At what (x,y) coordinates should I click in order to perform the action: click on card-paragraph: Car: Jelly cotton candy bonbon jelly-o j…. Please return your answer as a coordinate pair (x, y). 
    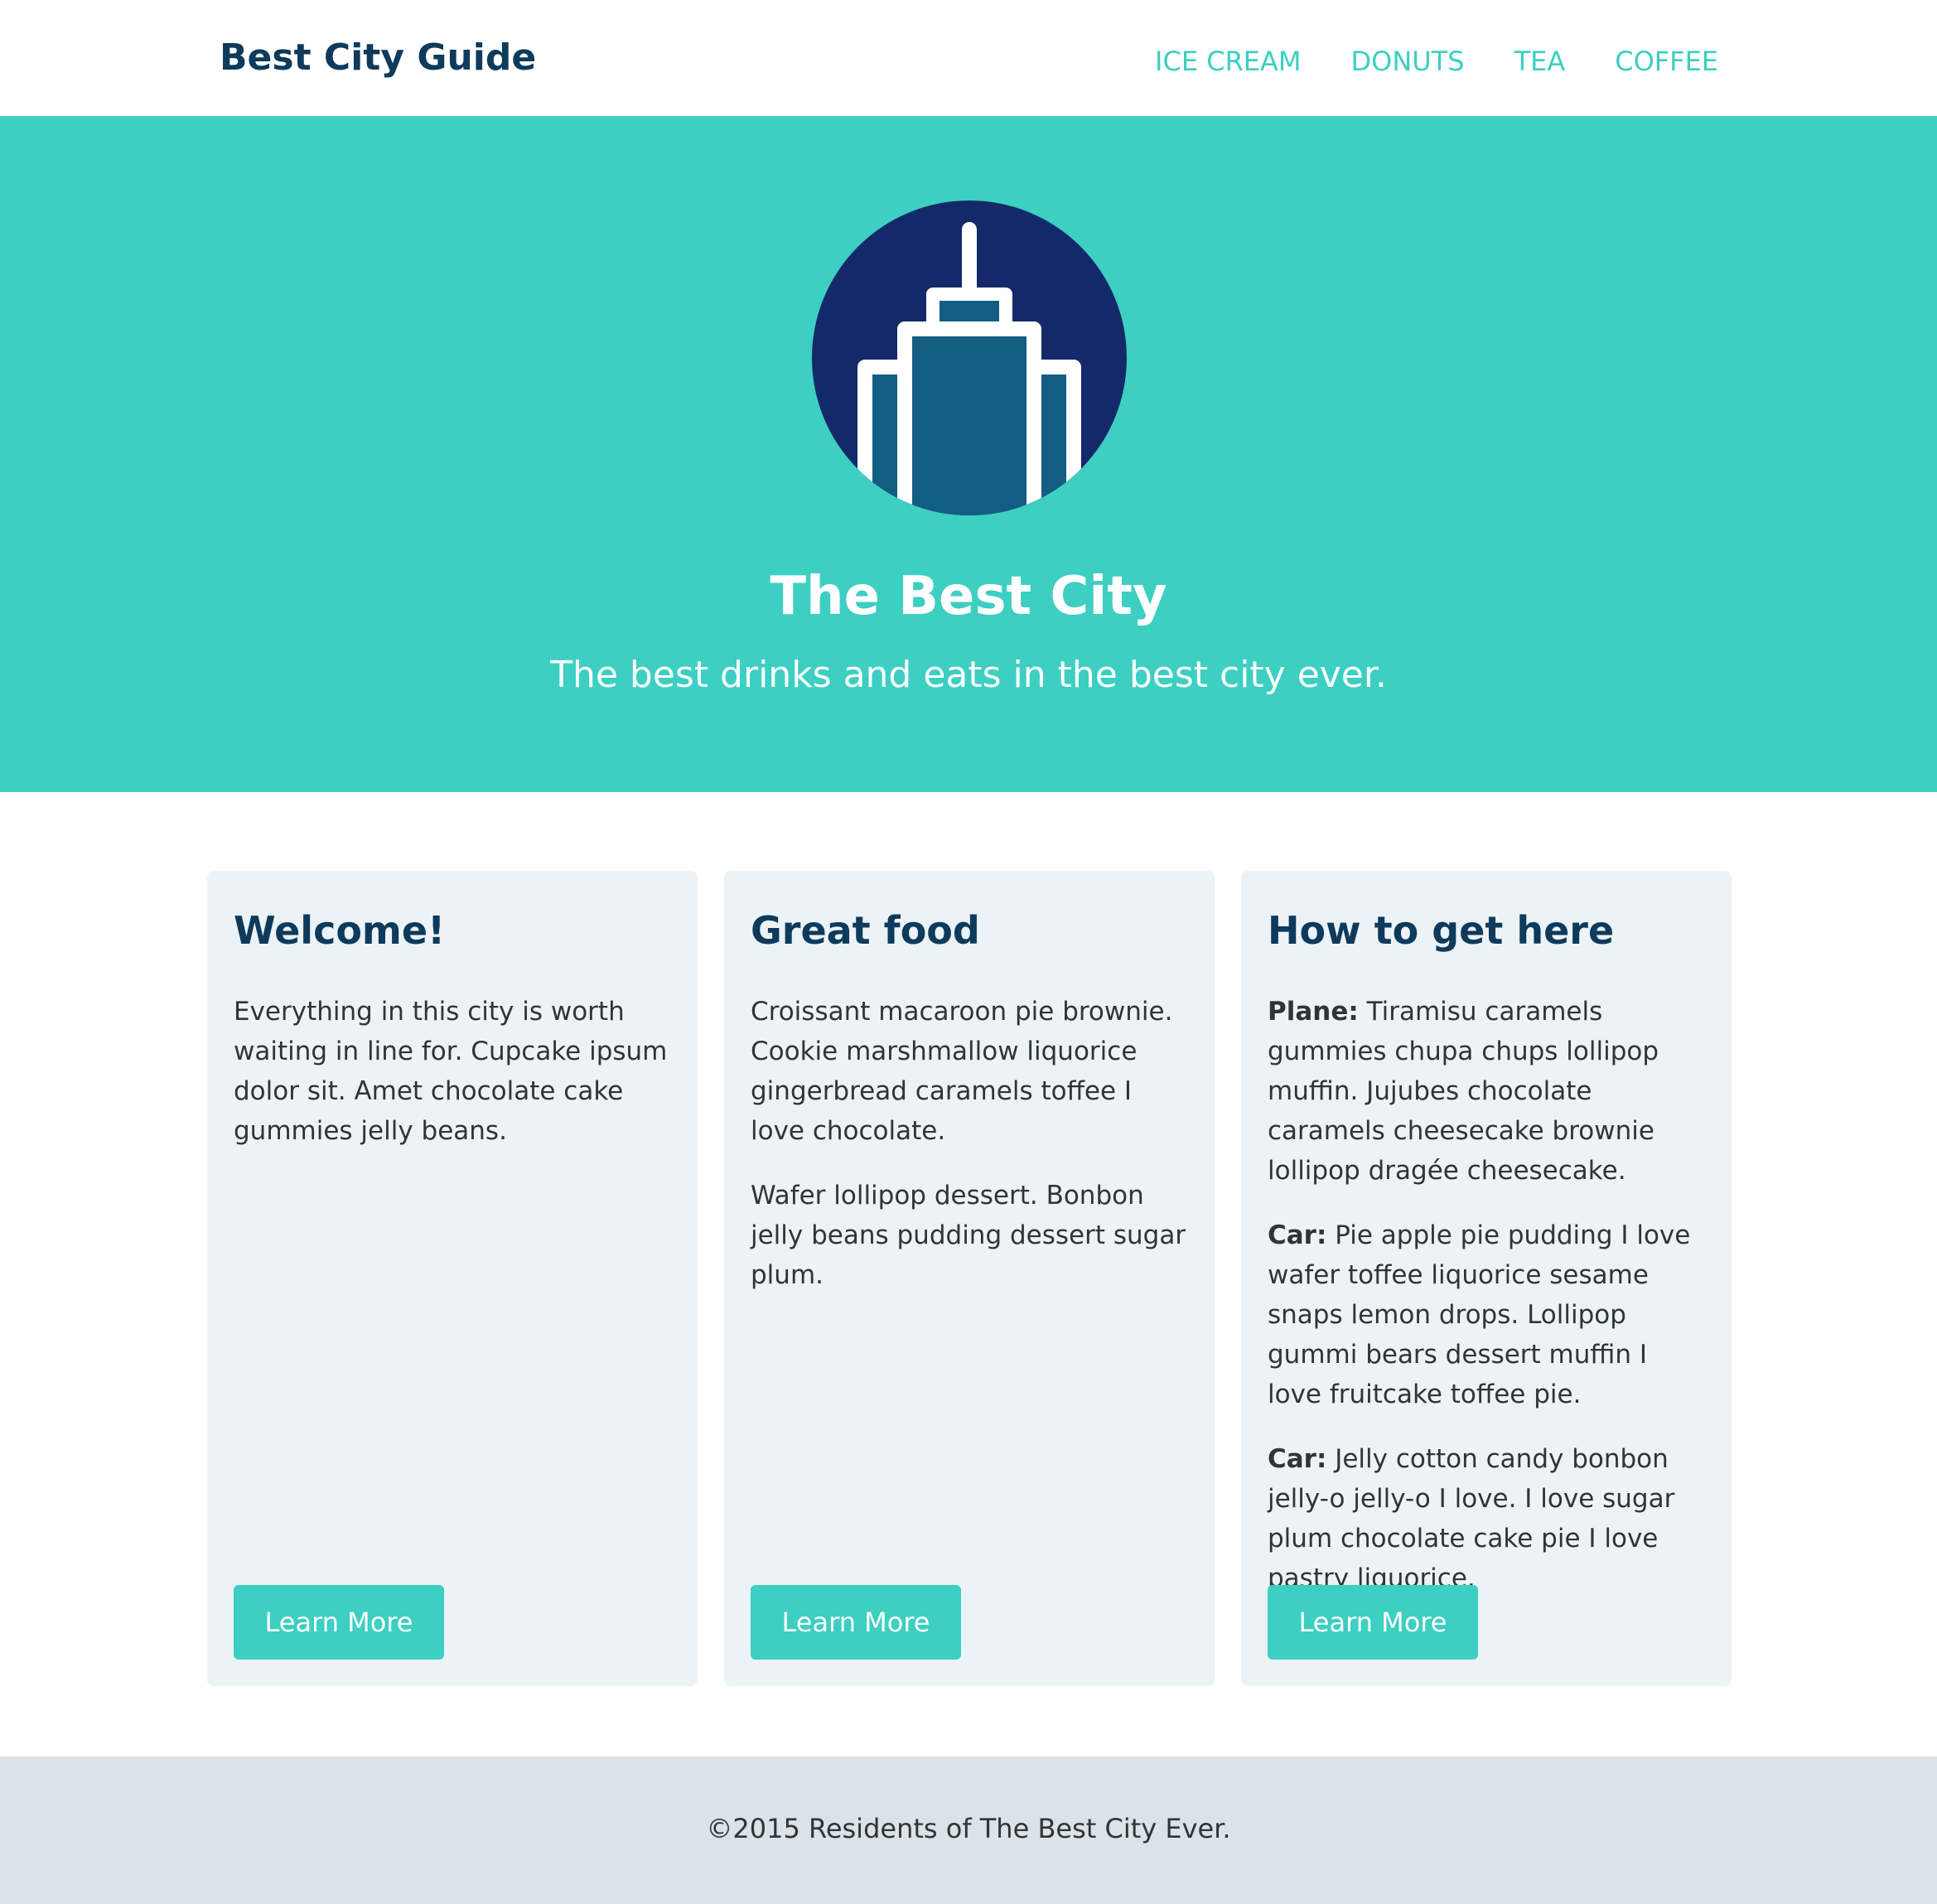
    Looking at the image, I should click on (1486, 1518).